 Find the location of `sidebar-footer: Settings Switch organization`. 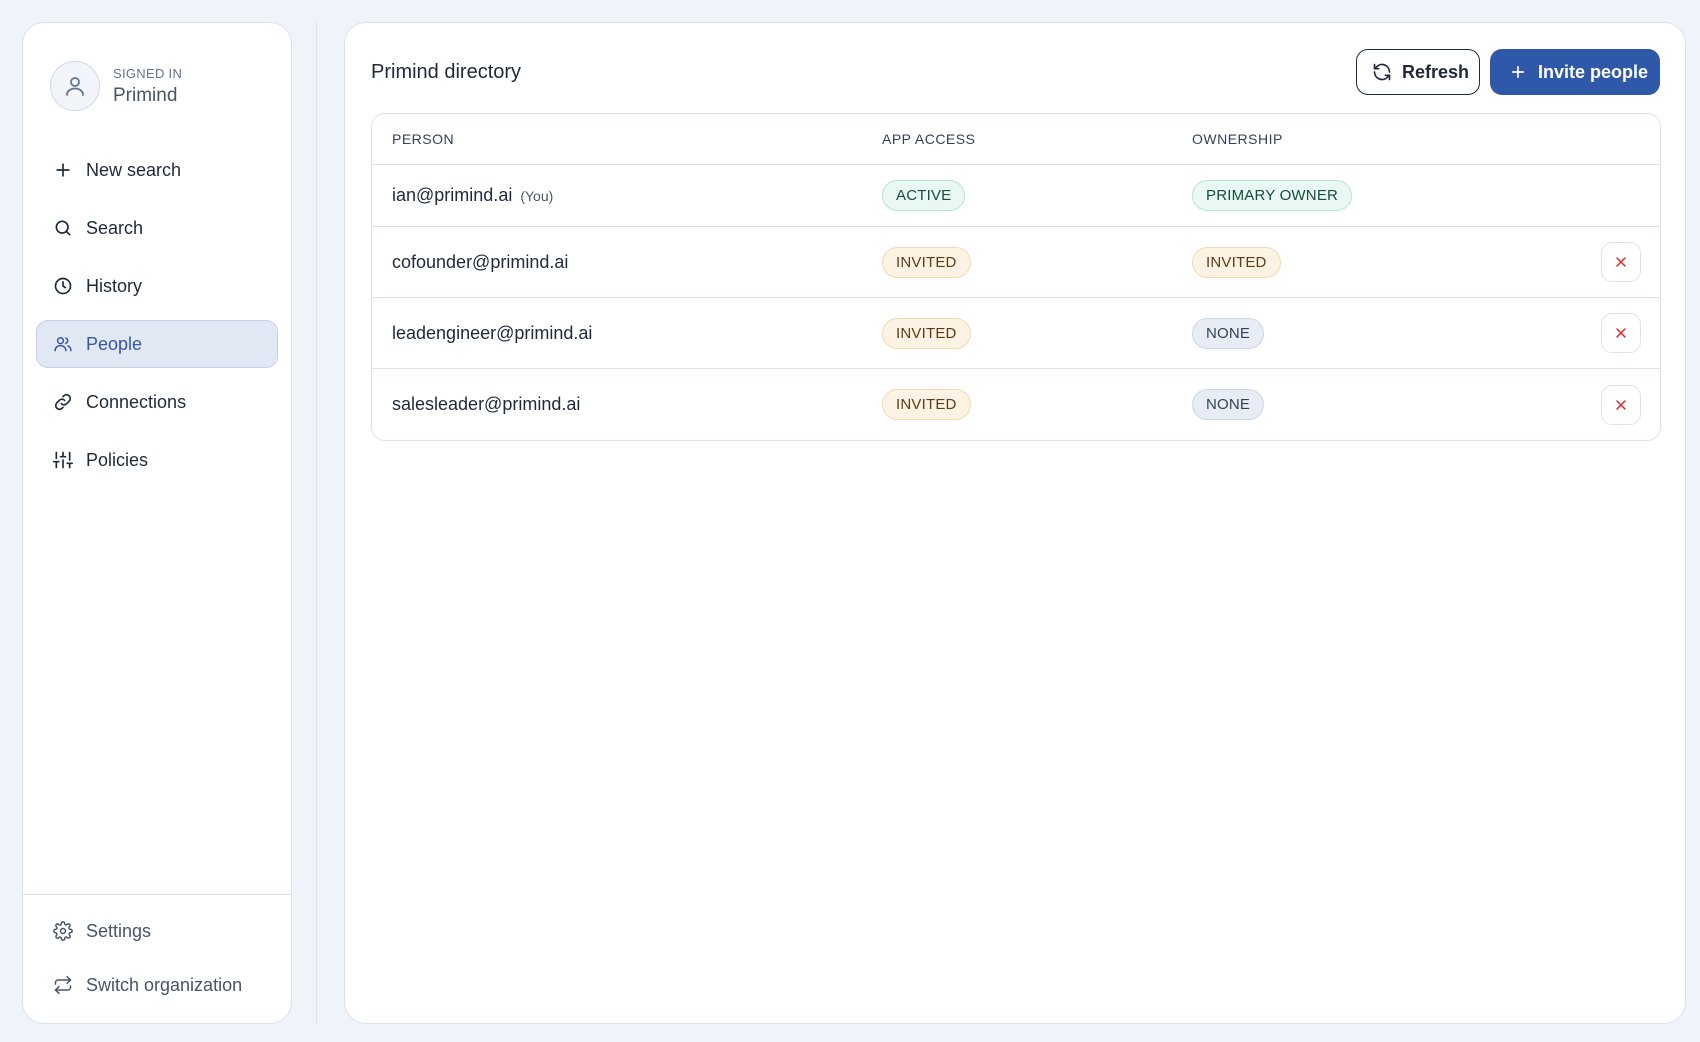

sidebar-footer: Settings Switch organization is located at coordinates (157, 958).